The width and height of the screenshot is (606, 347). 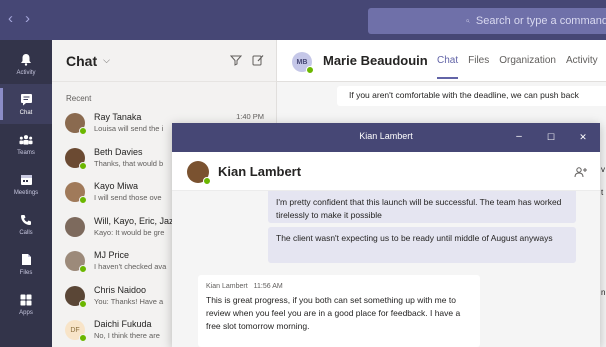 I want to click on rail-label: Calls, so click(x=26, y=232).